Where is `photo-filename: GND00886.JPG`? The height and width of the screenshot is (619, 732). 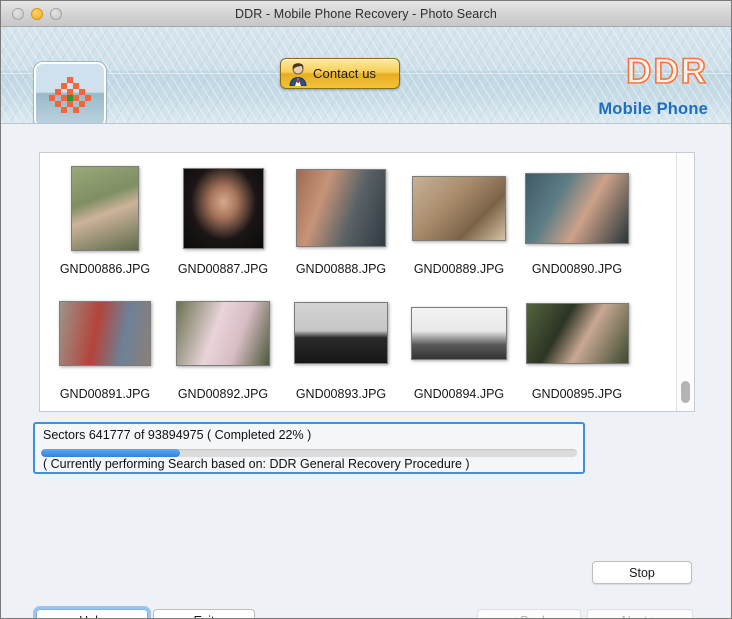 photo-filename: GND00886.JPG is located at coordinates (105, 269).